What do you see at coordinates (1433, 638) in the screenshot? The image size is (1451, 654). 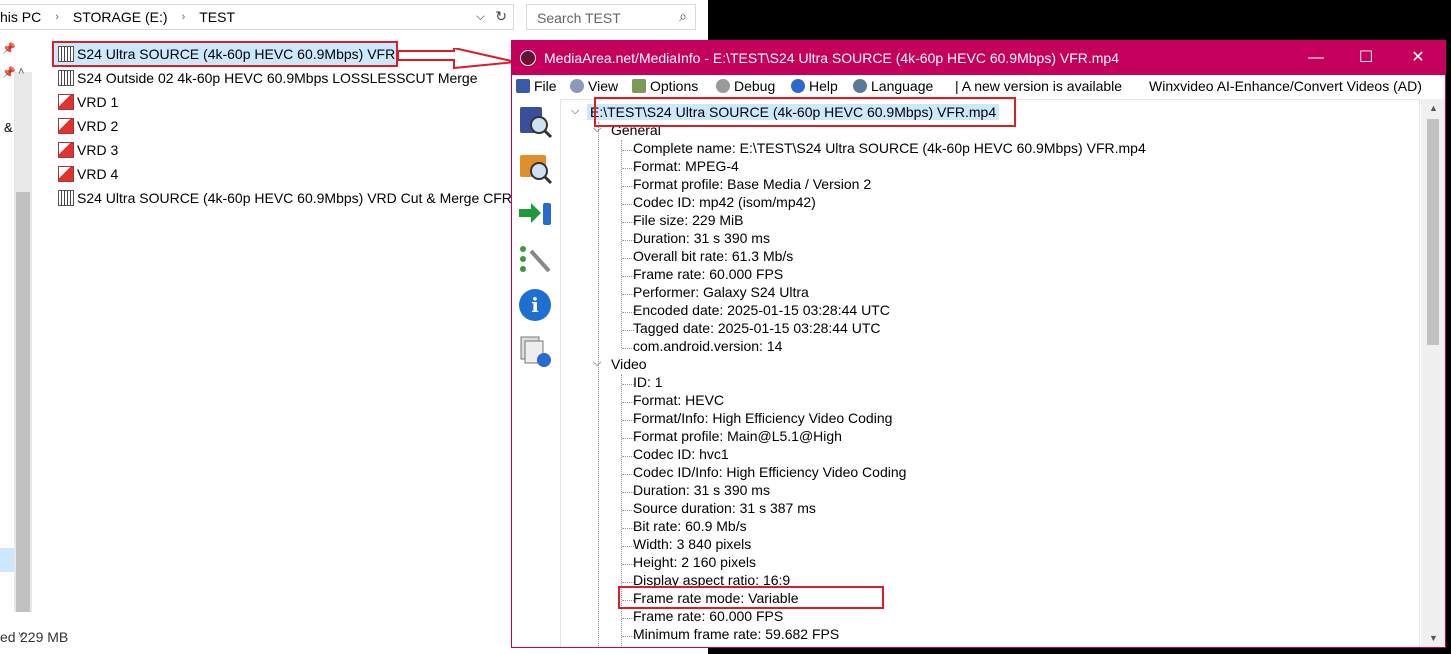 I see `scroll-down-icon: ▼` at bounding box center [1433, 638].